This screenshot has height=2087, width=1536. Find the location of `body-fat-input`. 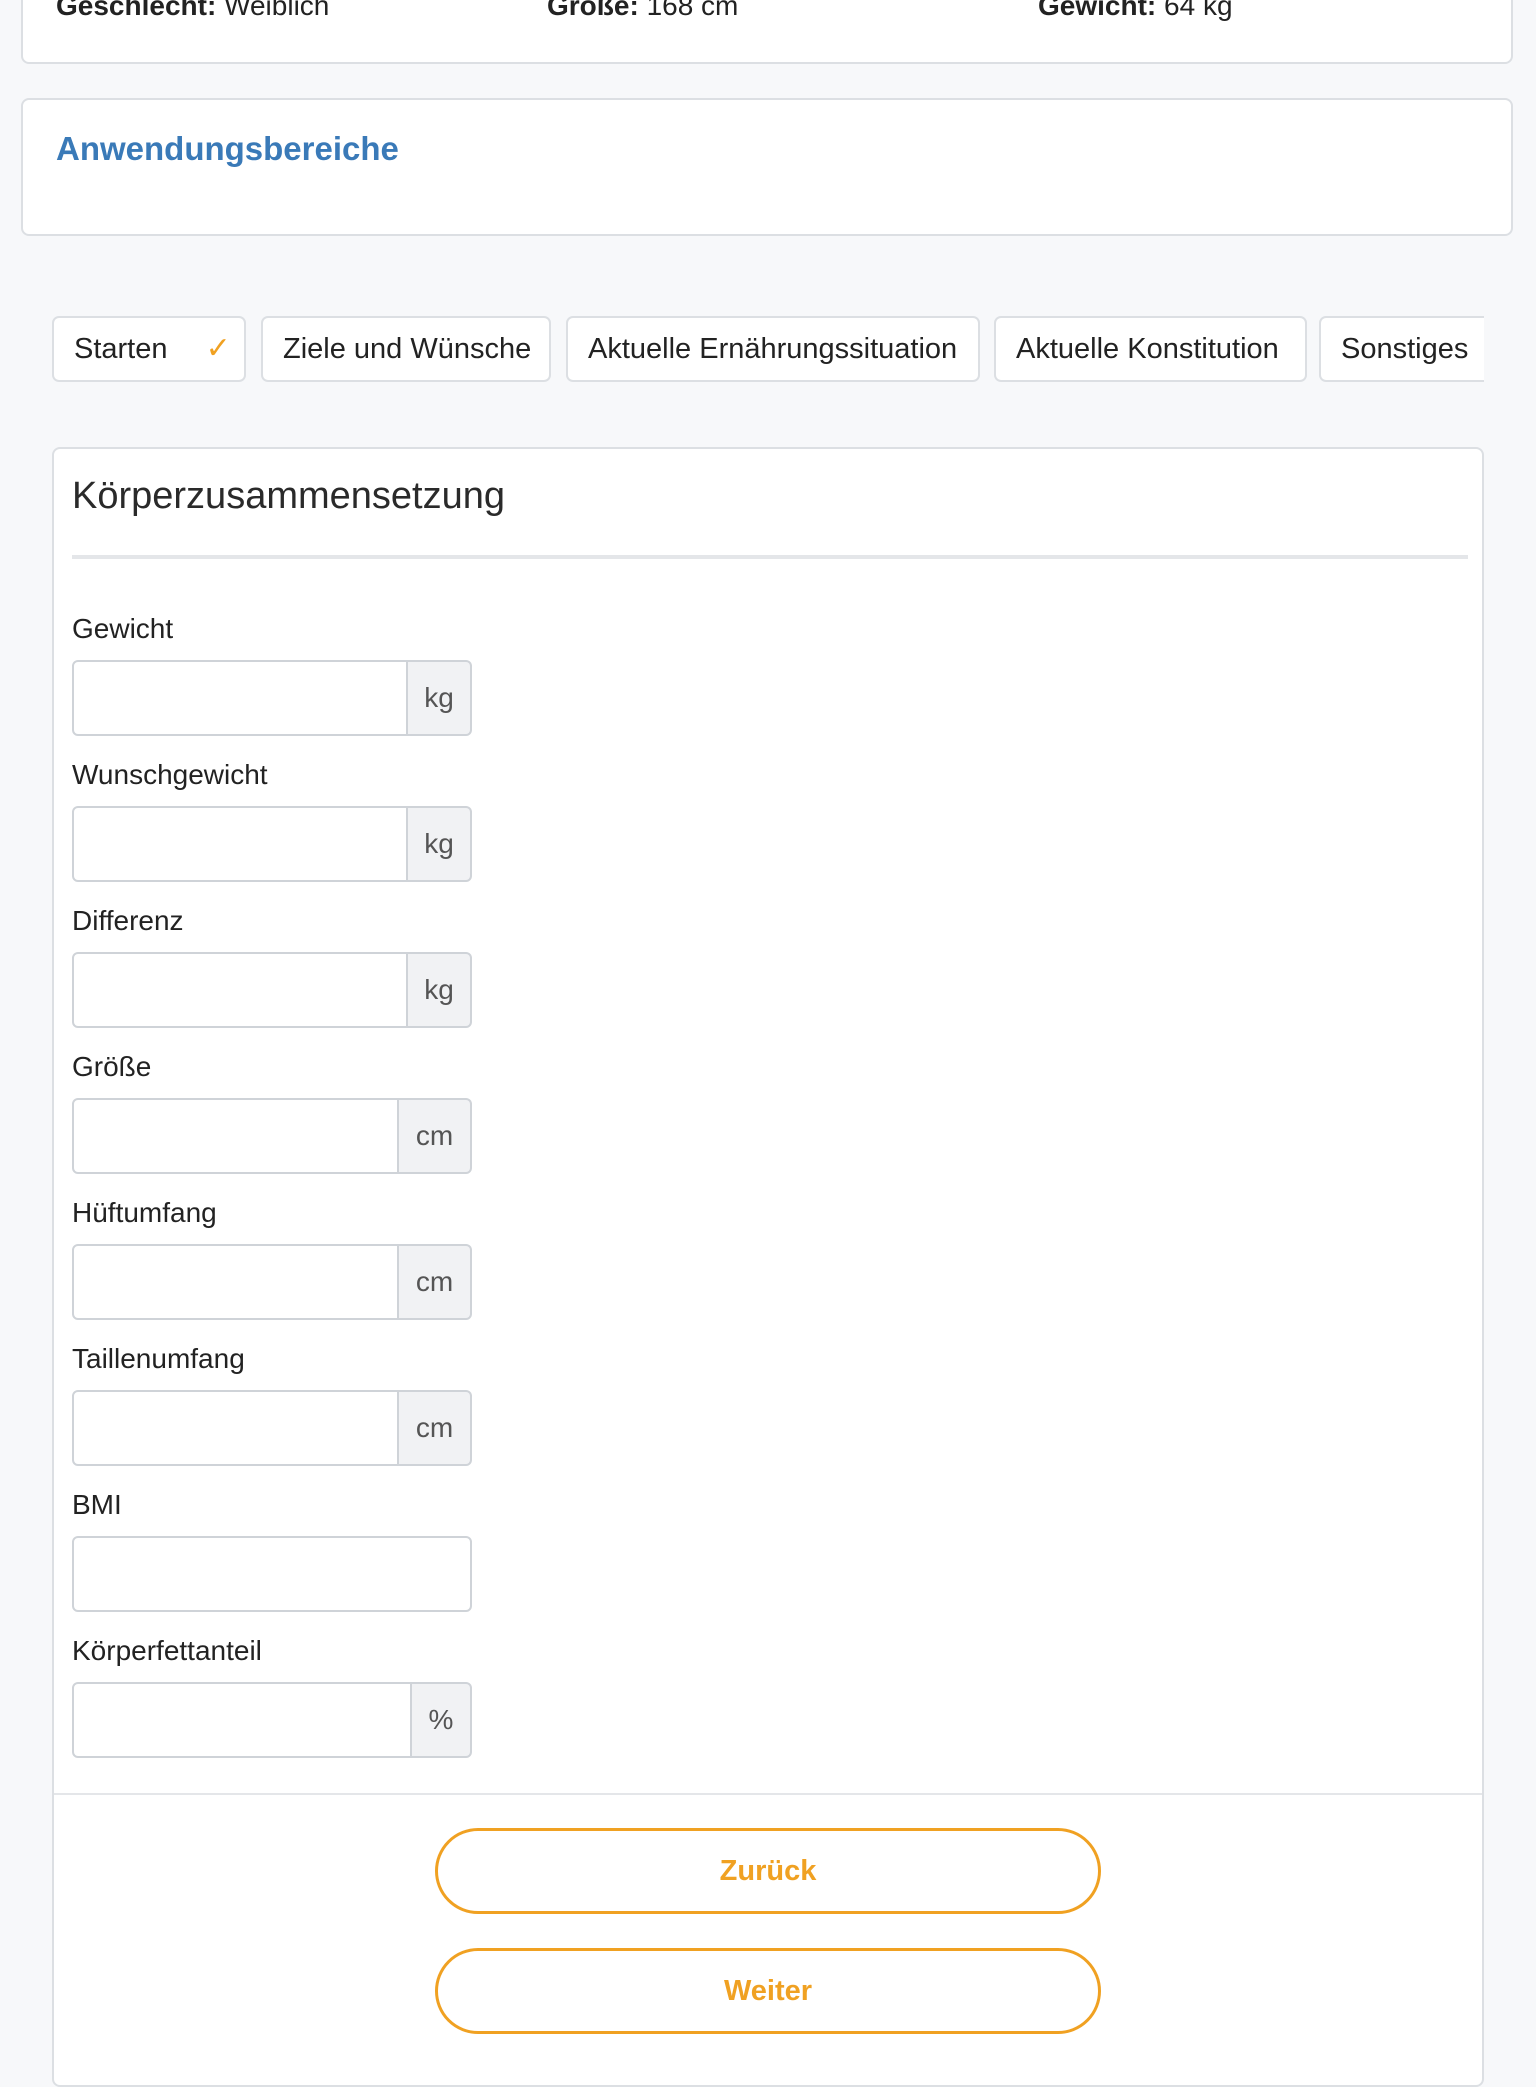

body-fat-input is located at coordinates (242, 1720).